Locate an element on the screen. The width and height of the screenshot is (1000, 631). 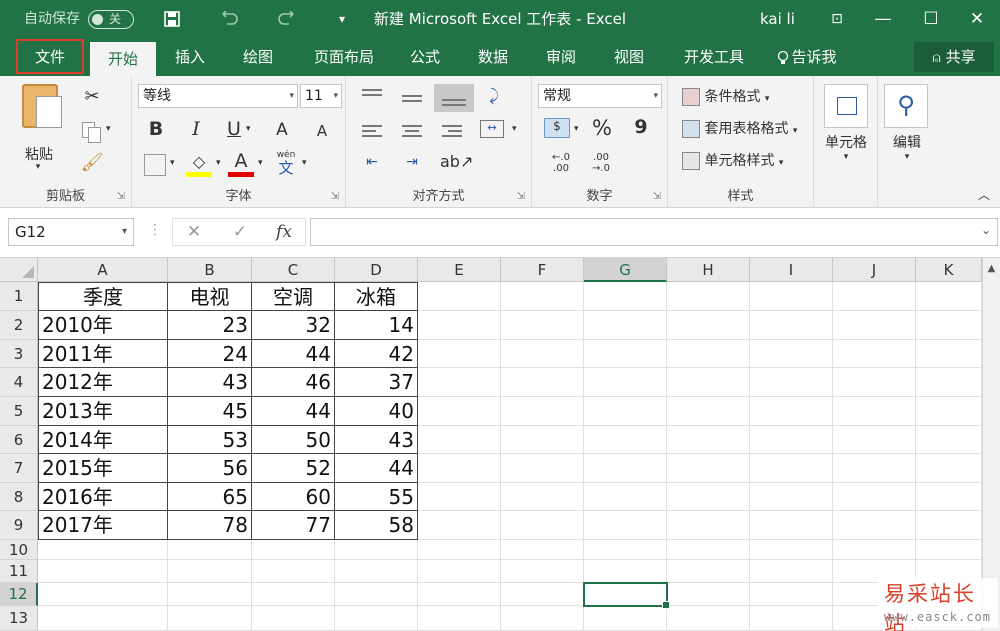
column-header-e: E is located at coordinates (459, 270).